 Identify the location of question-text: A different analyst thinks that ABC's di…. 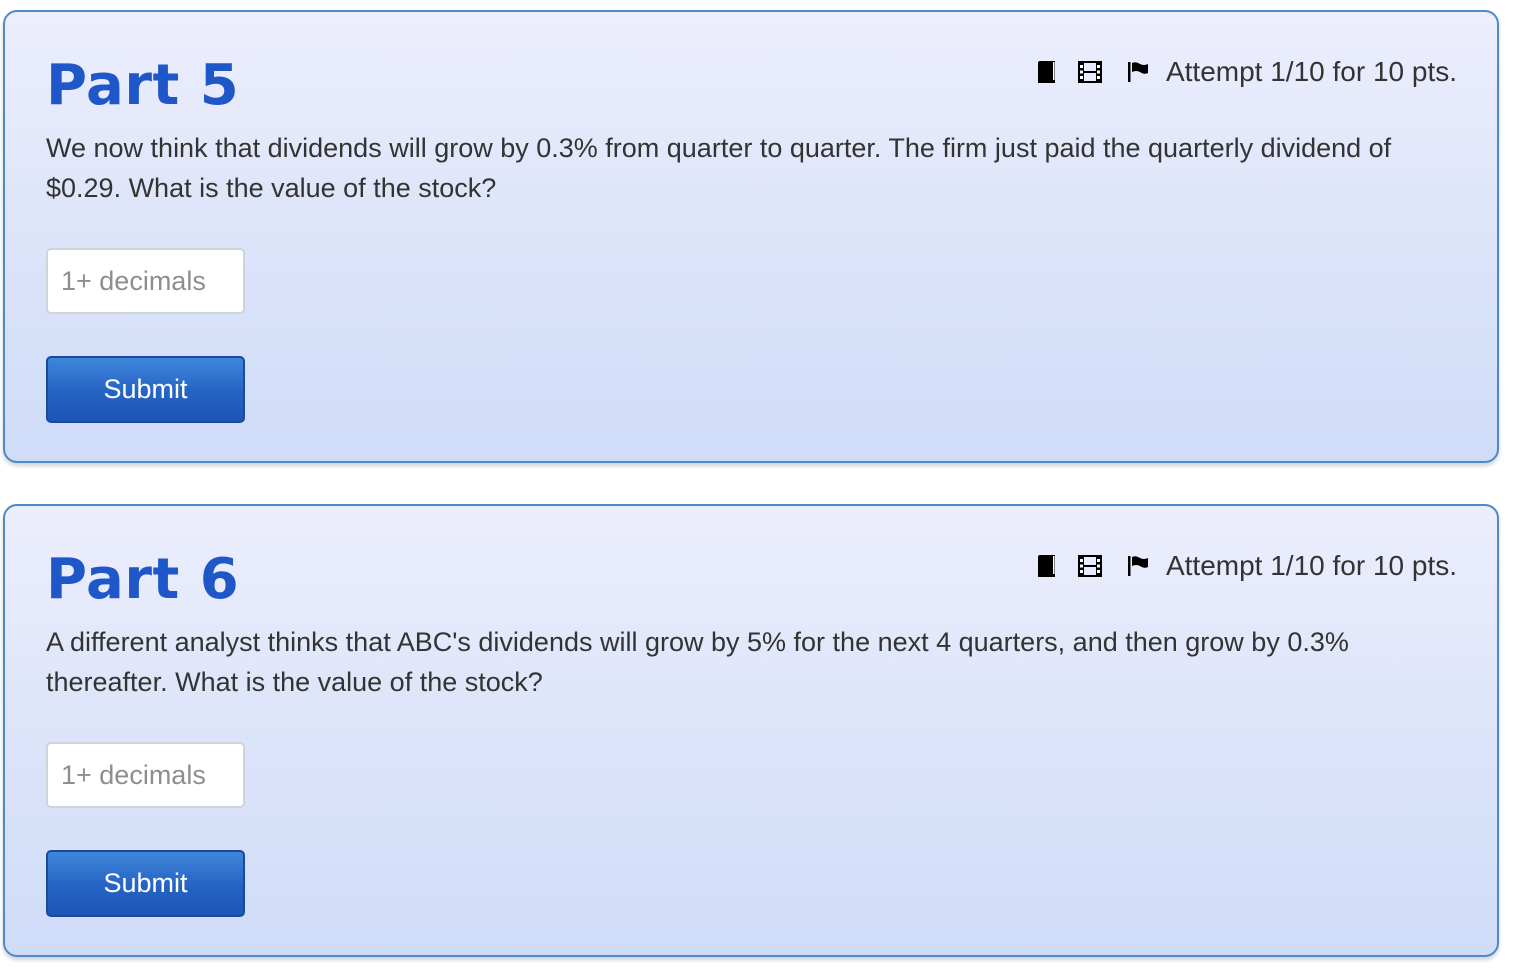
(697, 662).